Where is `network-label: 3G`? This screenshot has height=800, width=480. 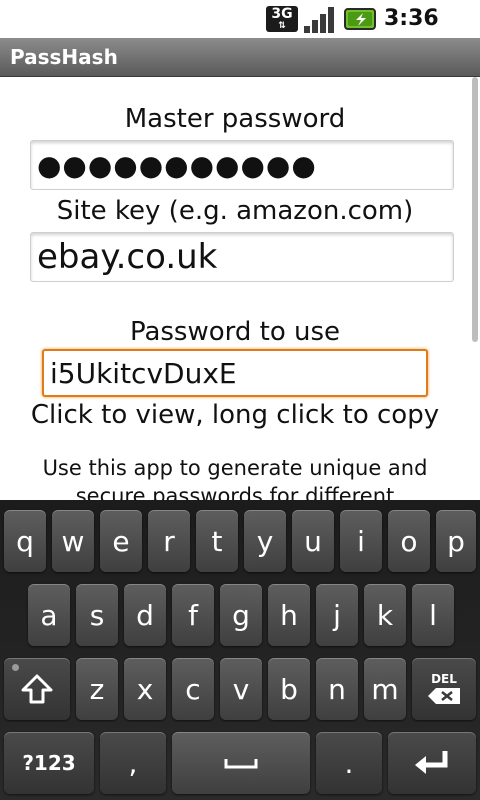
network-label: 3G is located at coordinates (282, 14).